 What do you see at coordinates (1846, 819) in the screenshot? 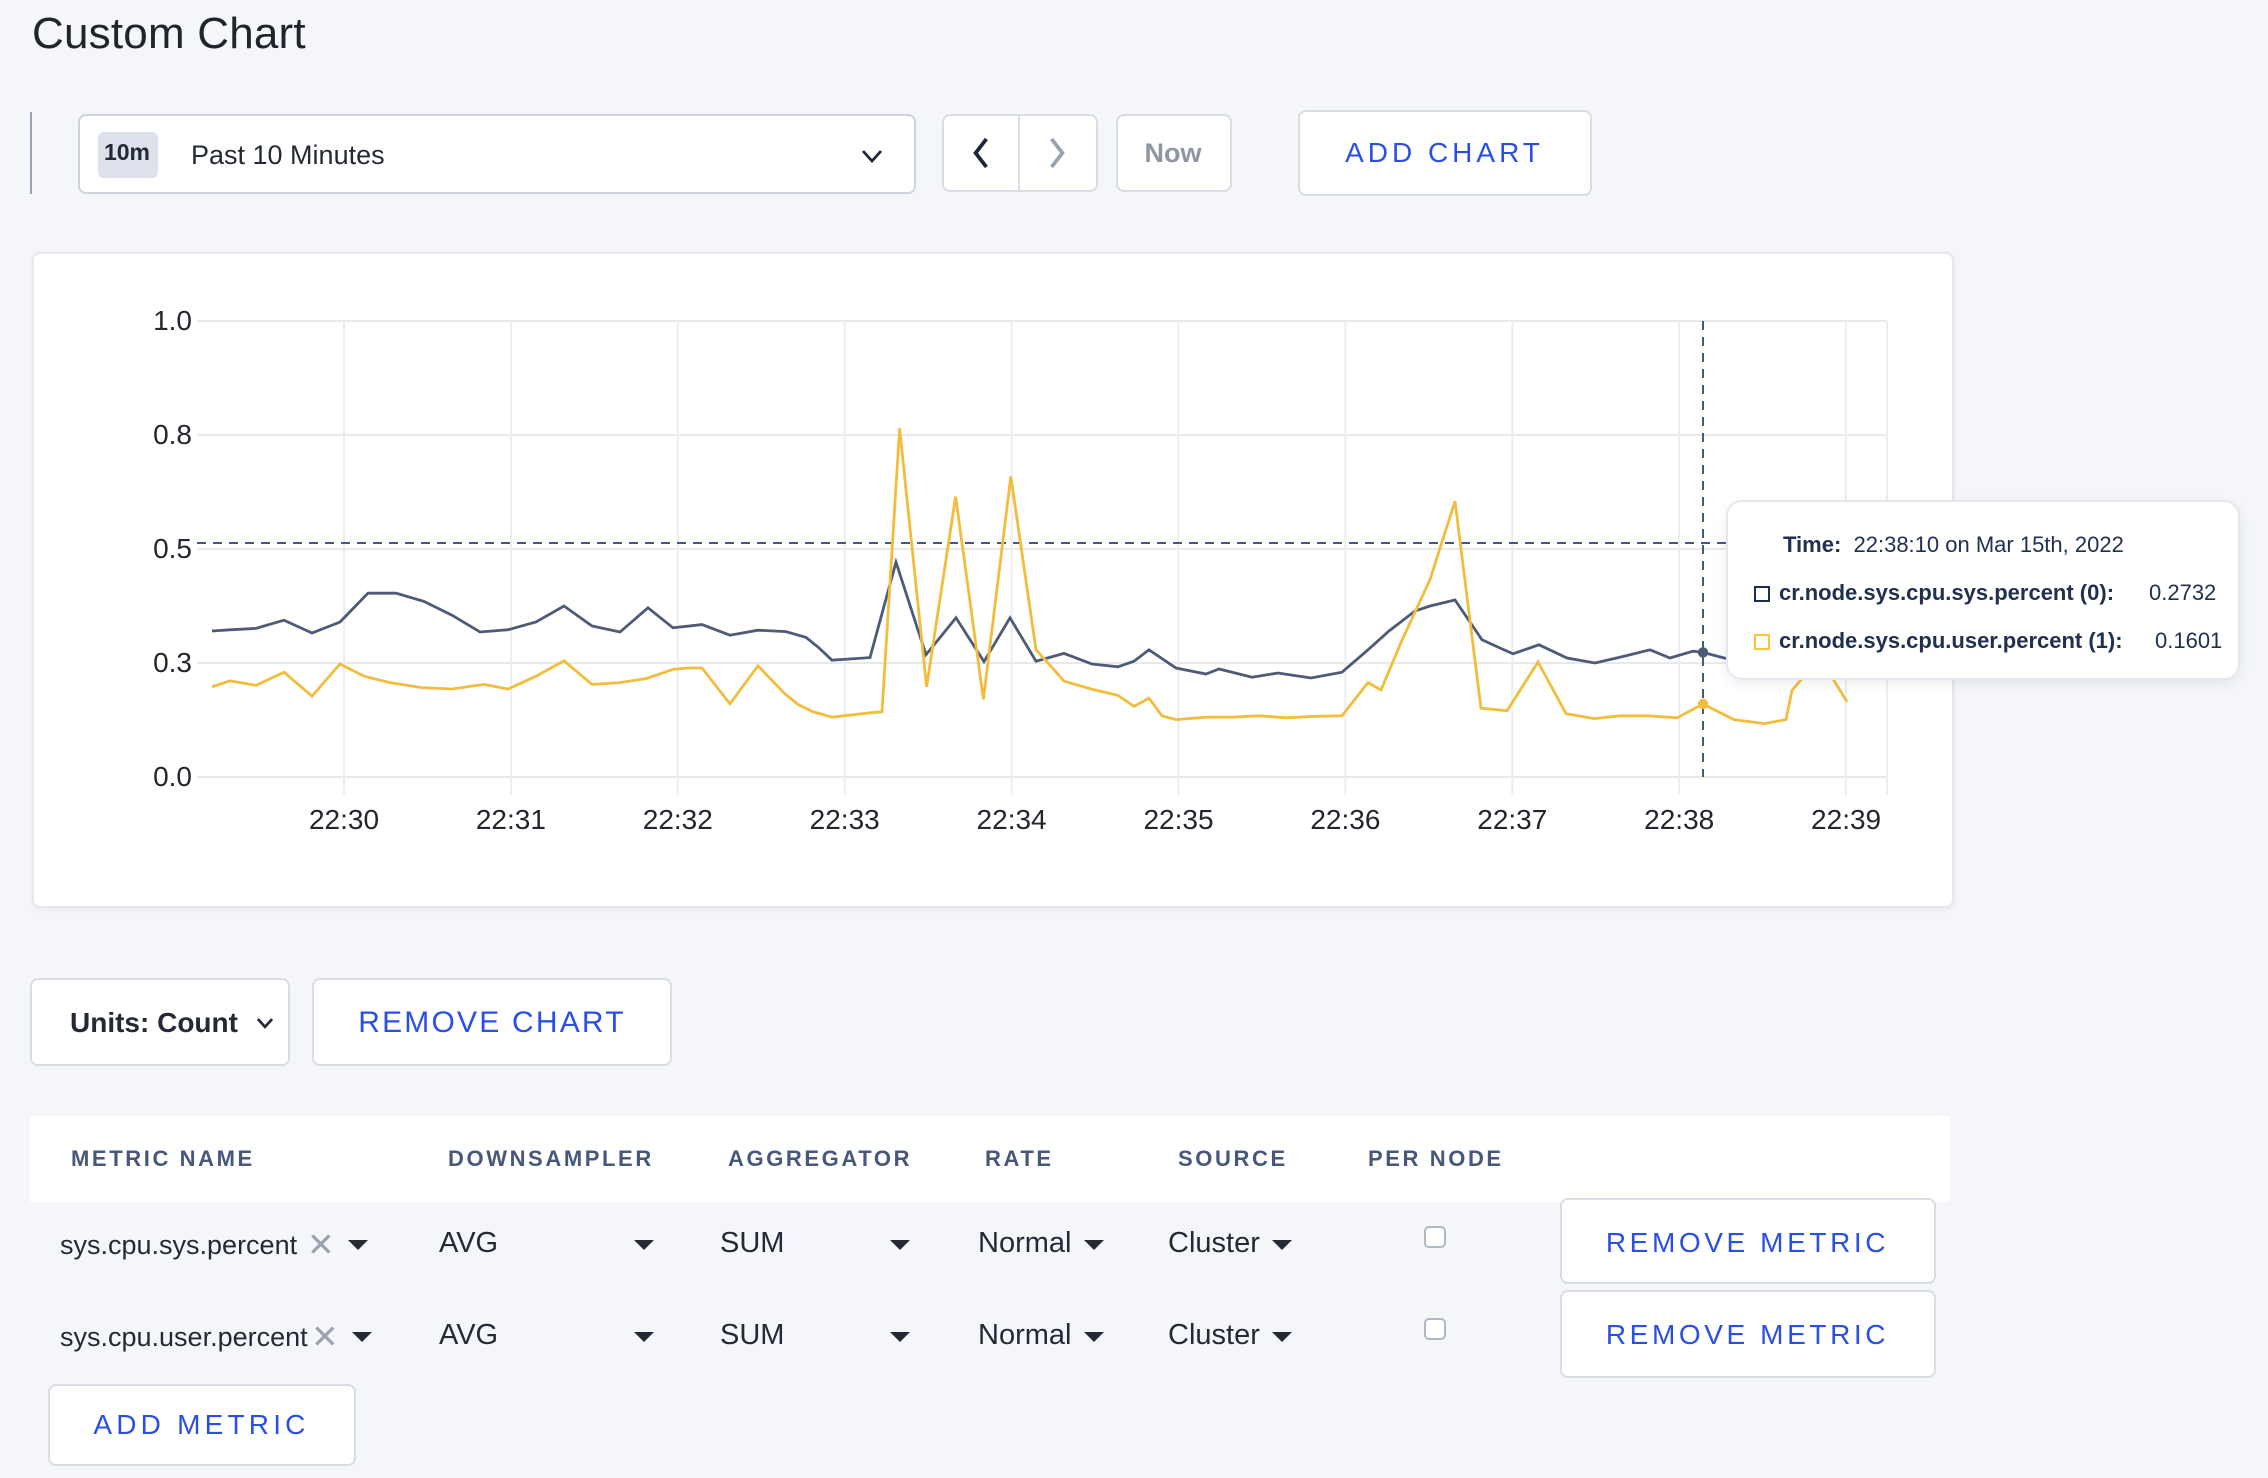
I see `svg-text: 22:39` at bounding box center [1846, 819].